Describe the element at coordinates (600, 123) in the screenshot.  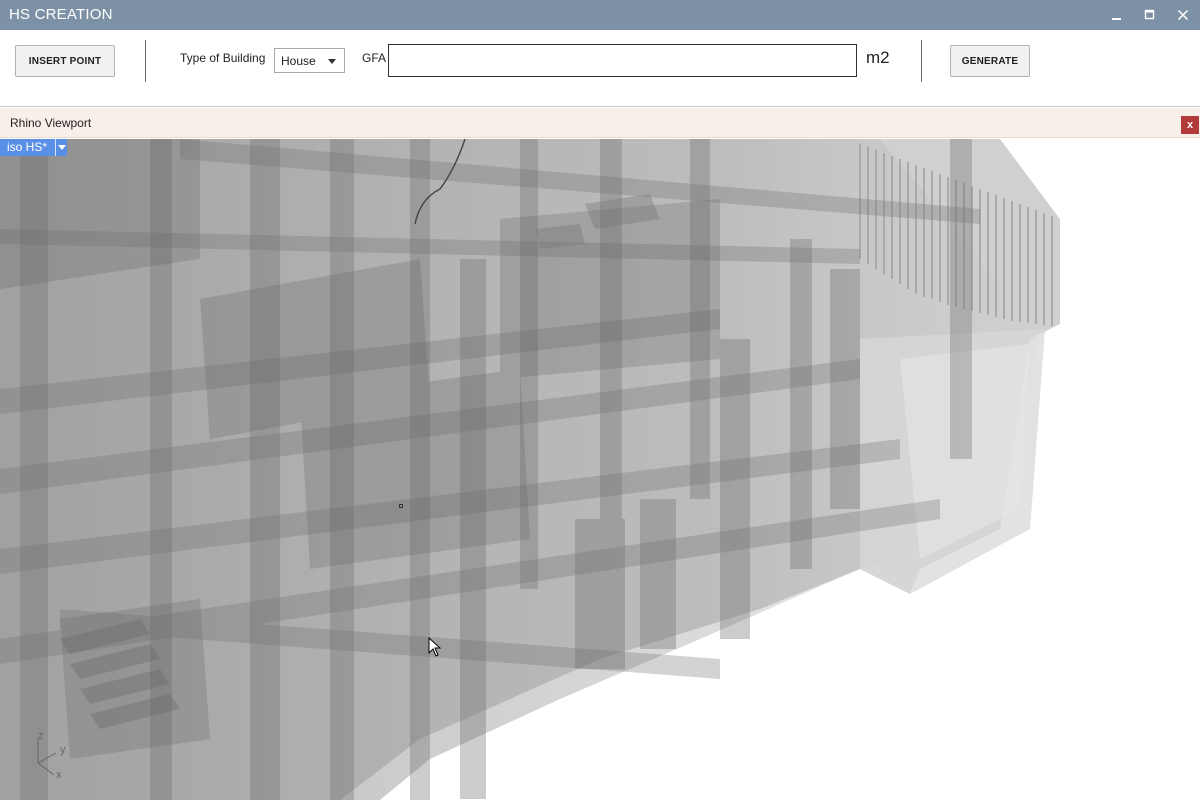
I see `panel-header: Rhino Viewport` at that location.